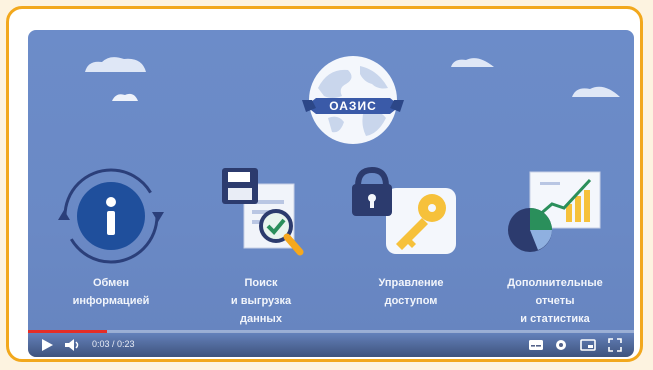 Image resolution: width=653 pixels, height=370 pixels. What do you see at coordinates (47, 345) in the screenshot?
I see `play-icon` at bounding box center [47, 345].